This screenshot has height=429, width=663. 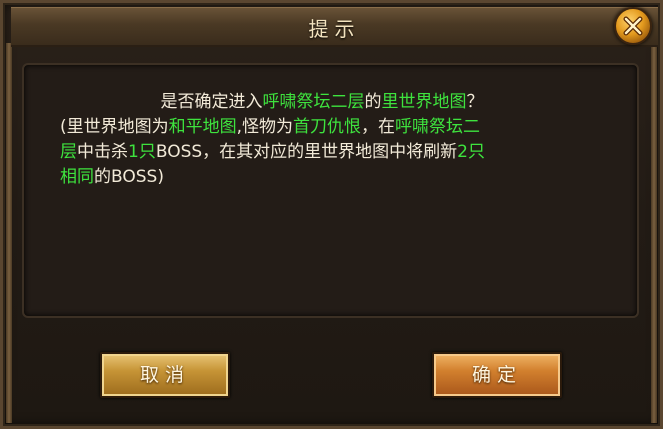 What do you see at coordinates (471, 152) in the screenshot?
I see `boss-count-highlight: 2只` at bounding box center [471, 152].